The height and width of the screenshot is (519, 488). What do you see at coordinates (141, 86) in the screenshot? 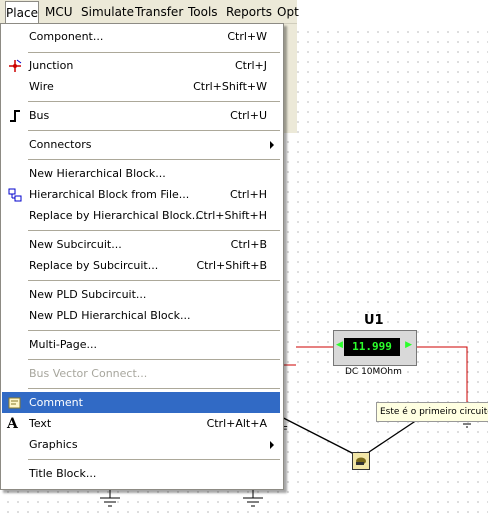
I see `menu-item-wire: Wire Ctrl+Shift+W` at bounding box center [141, 86].